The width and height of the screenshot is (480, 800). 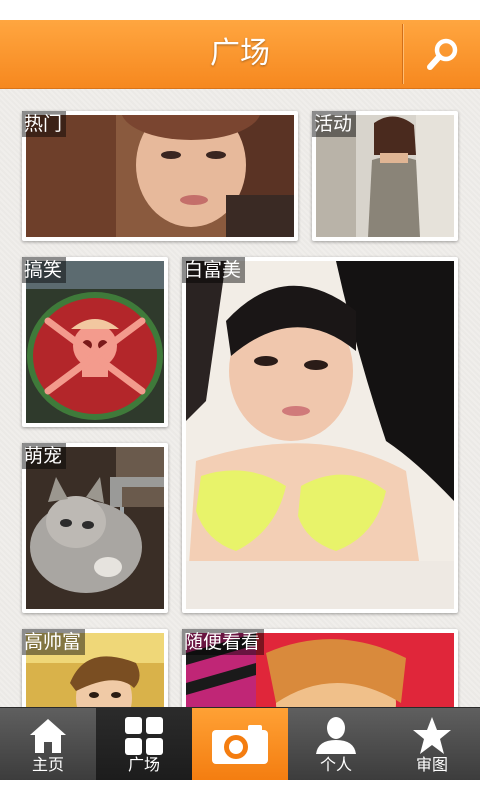 What do you see at coordinates (334, 124) in the screenshot?
I see `tile-label: 活动` at bounding box center [334, 124].